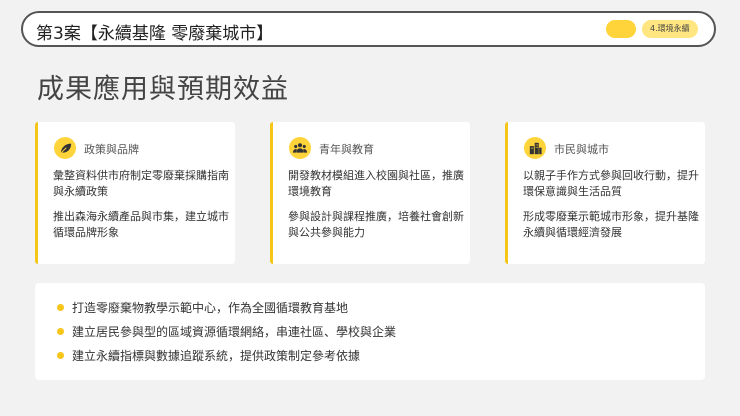  I want to click on list-item-text: 建立永續指標與數據追蹤系統，提供政策制定參考依據, so click(216, 356).